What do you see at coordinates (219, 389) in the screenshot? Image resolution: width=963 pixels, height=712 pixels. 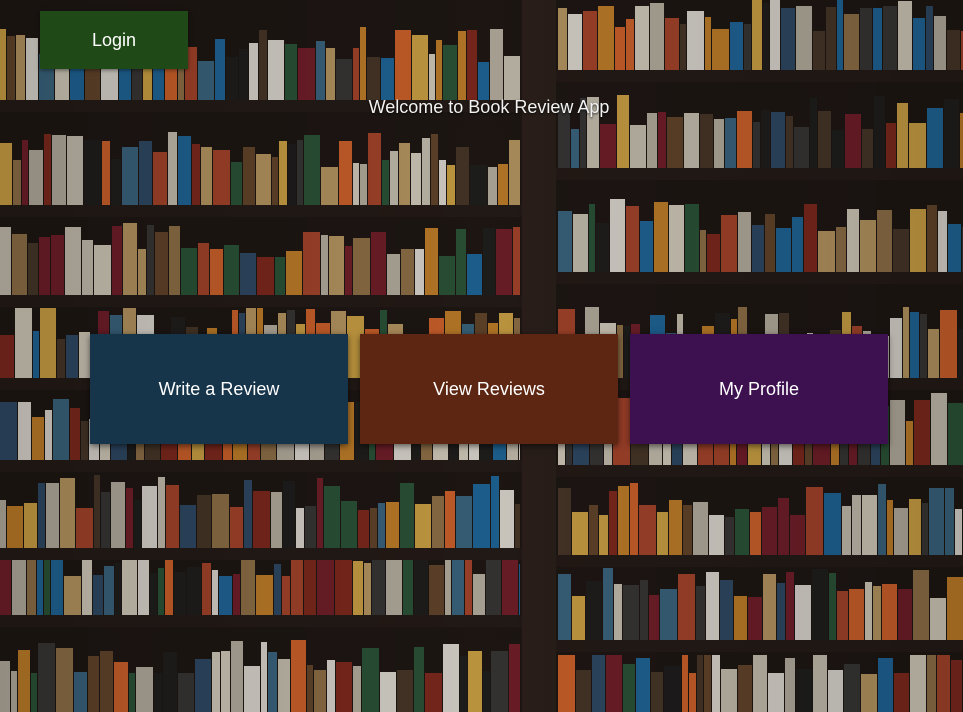 I see `write-review-button: Write a Review` at bounding box center [219, 389].